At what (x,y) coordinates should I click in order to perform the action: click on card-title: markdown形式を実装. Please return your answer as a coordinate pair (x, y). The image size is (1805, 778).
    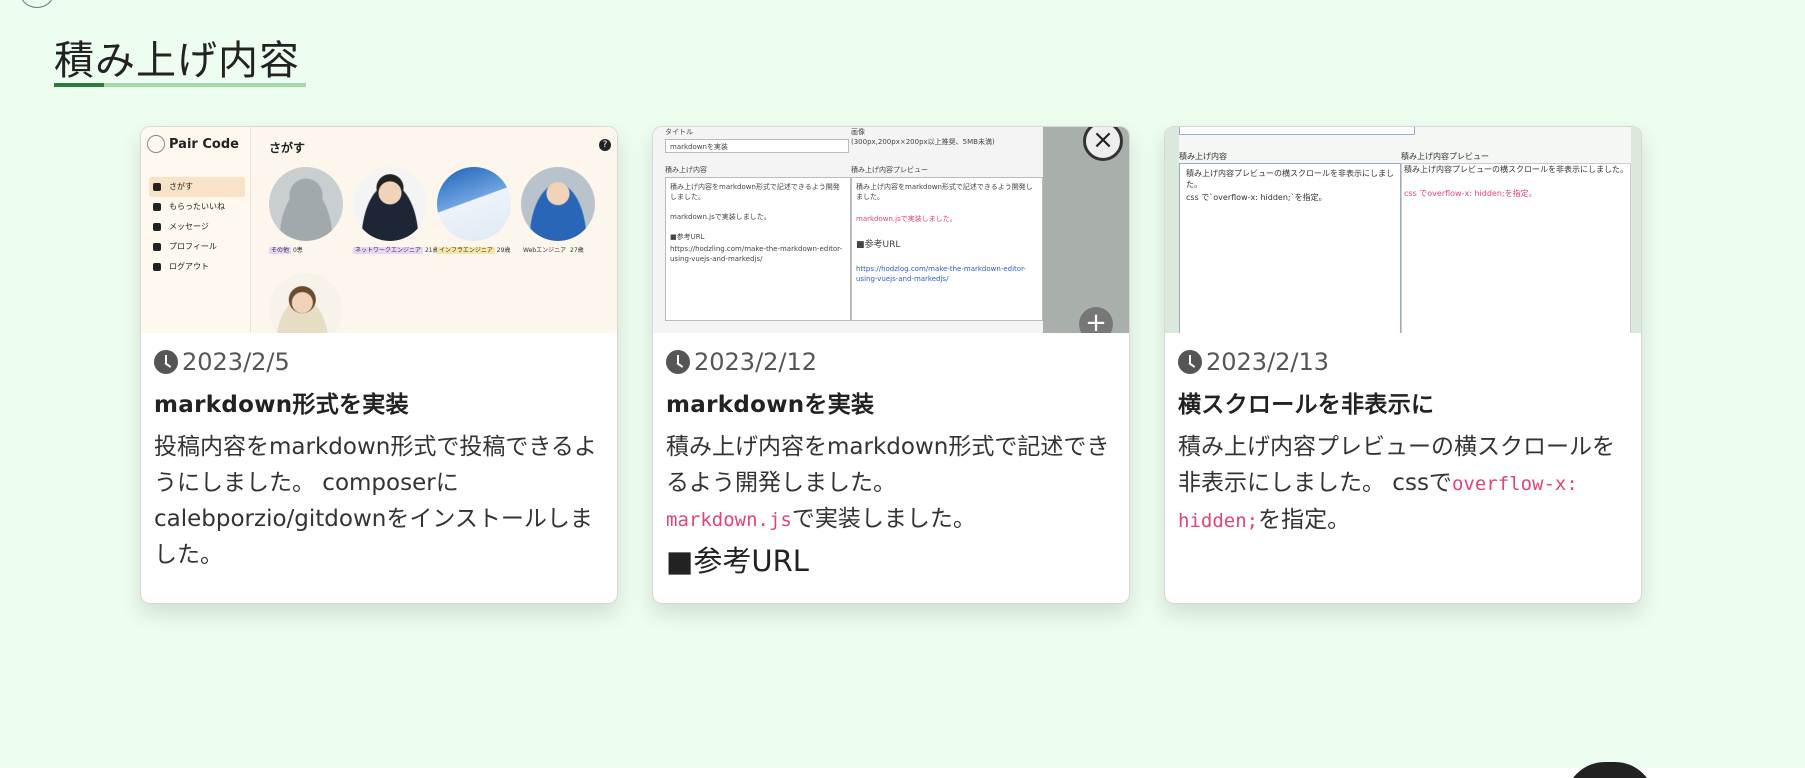
    Looking at the image, I should click on (379, 402).